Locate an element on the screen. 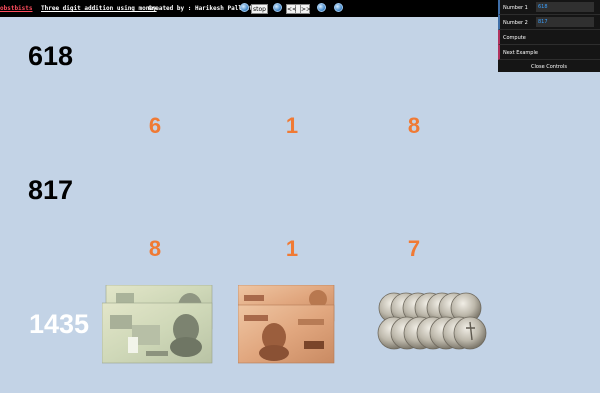  number2-row: Number 2 817 is located at coordinates (549, 22).